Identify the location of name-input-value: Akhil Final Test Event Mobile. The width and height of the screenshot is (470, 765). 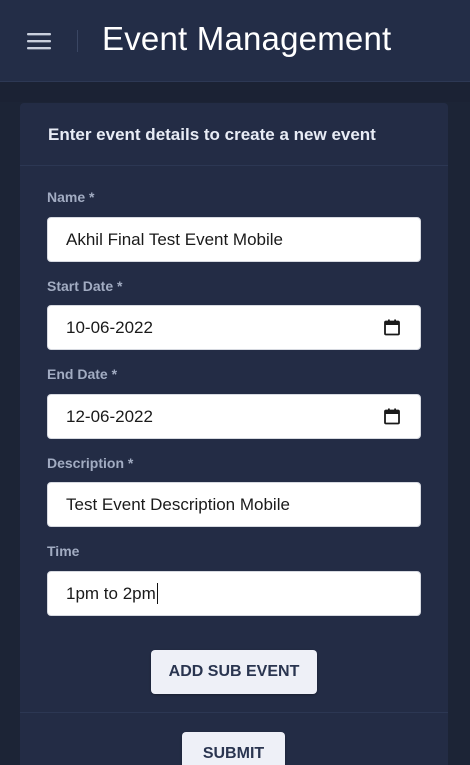
(175, 239).